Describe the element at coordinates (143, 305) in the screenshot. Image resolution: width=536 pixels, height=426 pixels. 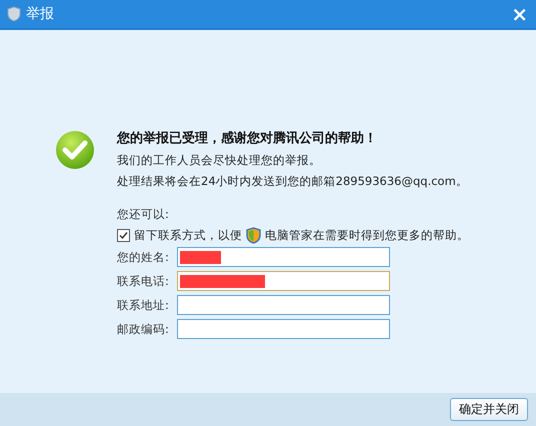
I see `field-label: 联系地址:` at that location.